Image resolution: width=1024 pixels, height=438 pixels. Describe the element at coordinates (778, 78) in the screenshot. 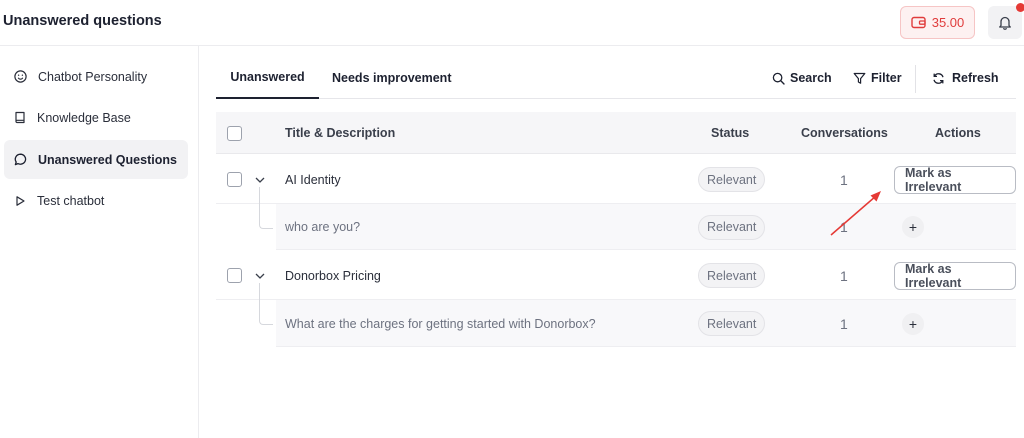

I see `search-icon` at that location.